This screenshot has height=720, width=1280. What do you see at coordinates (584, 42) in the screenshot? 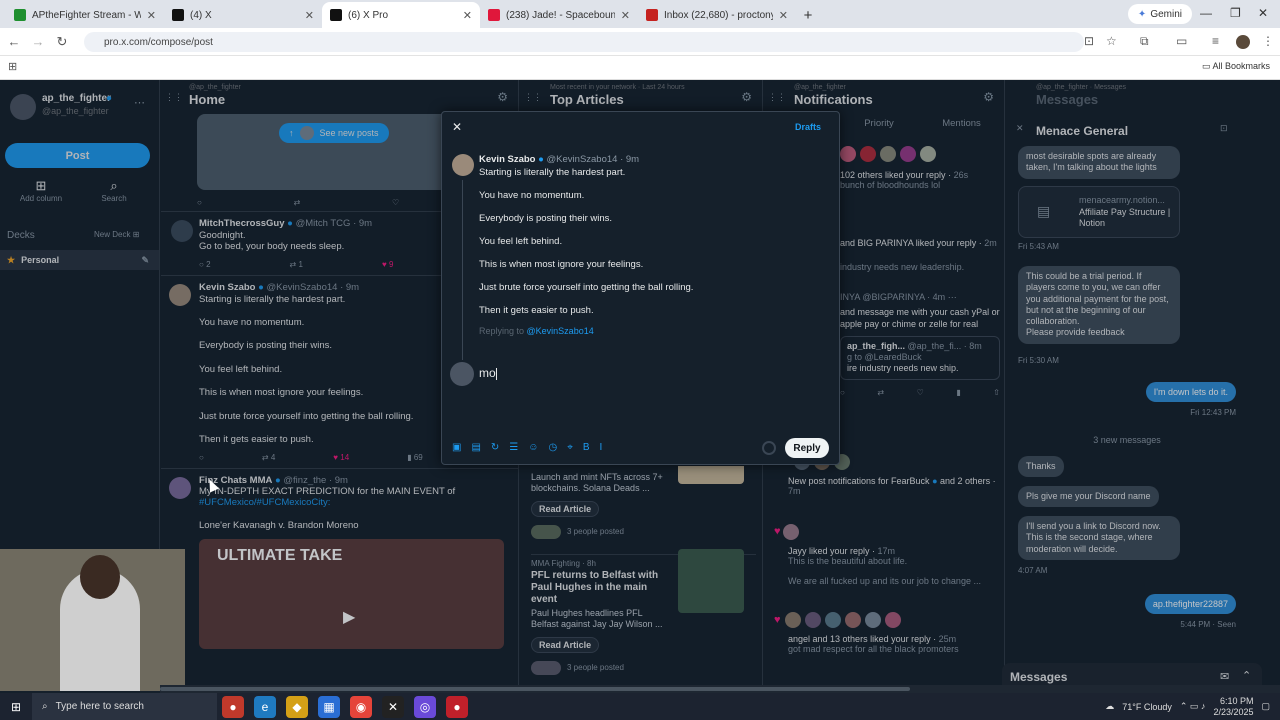
I see `url-field: pro.x.com/compose/post` at bounding box center [584, 42].